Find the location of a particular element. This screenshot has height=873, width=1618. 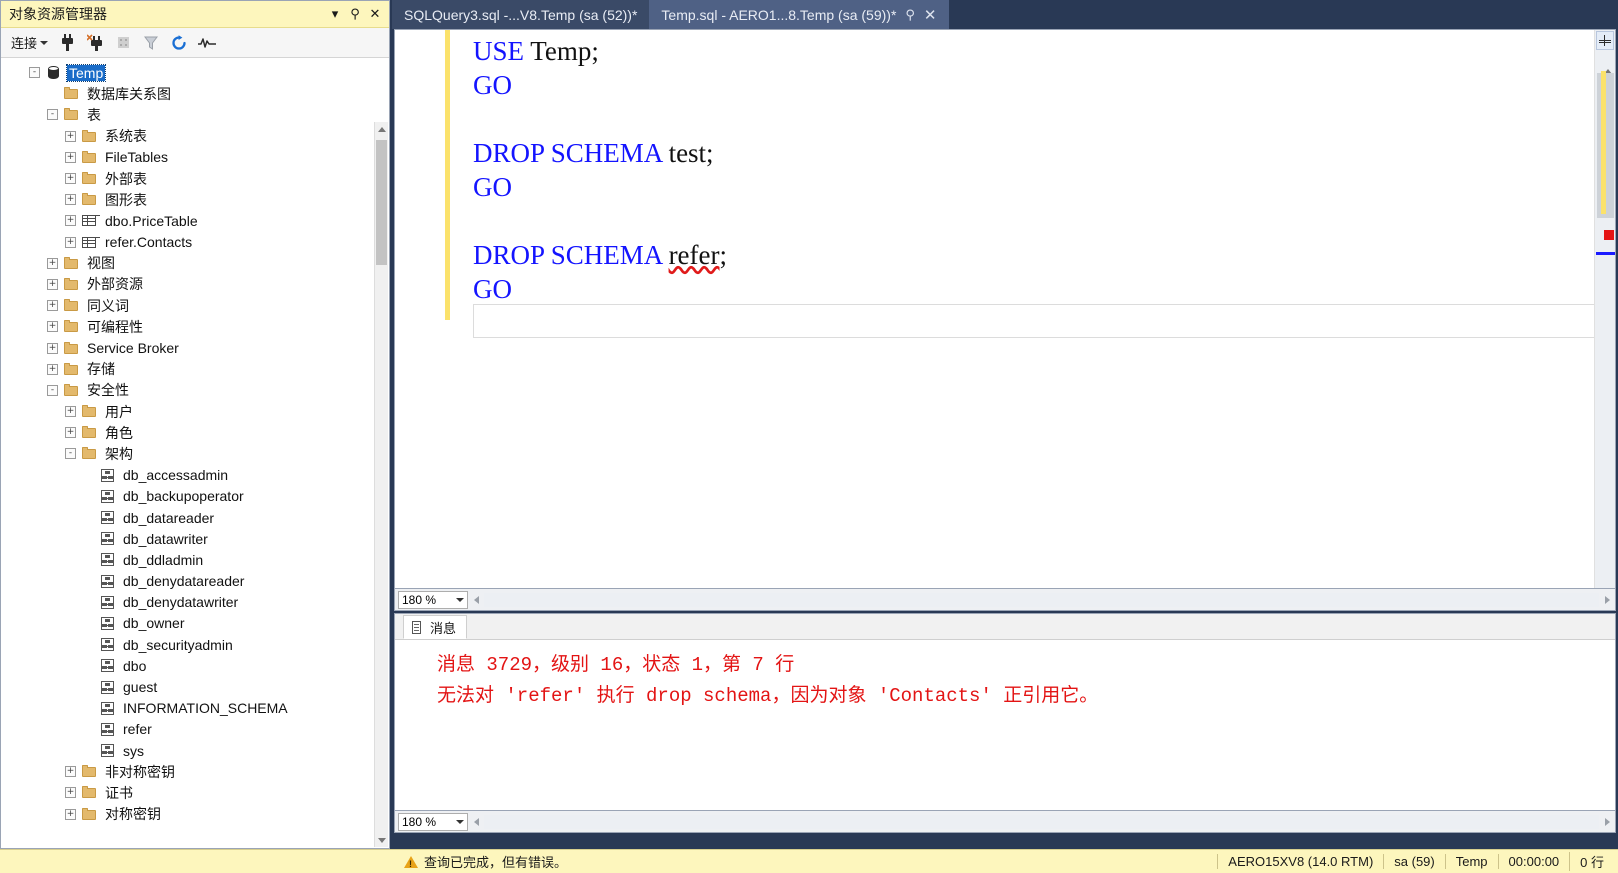

results-zoom-select: 180 % is located at coordinates (433, 821).